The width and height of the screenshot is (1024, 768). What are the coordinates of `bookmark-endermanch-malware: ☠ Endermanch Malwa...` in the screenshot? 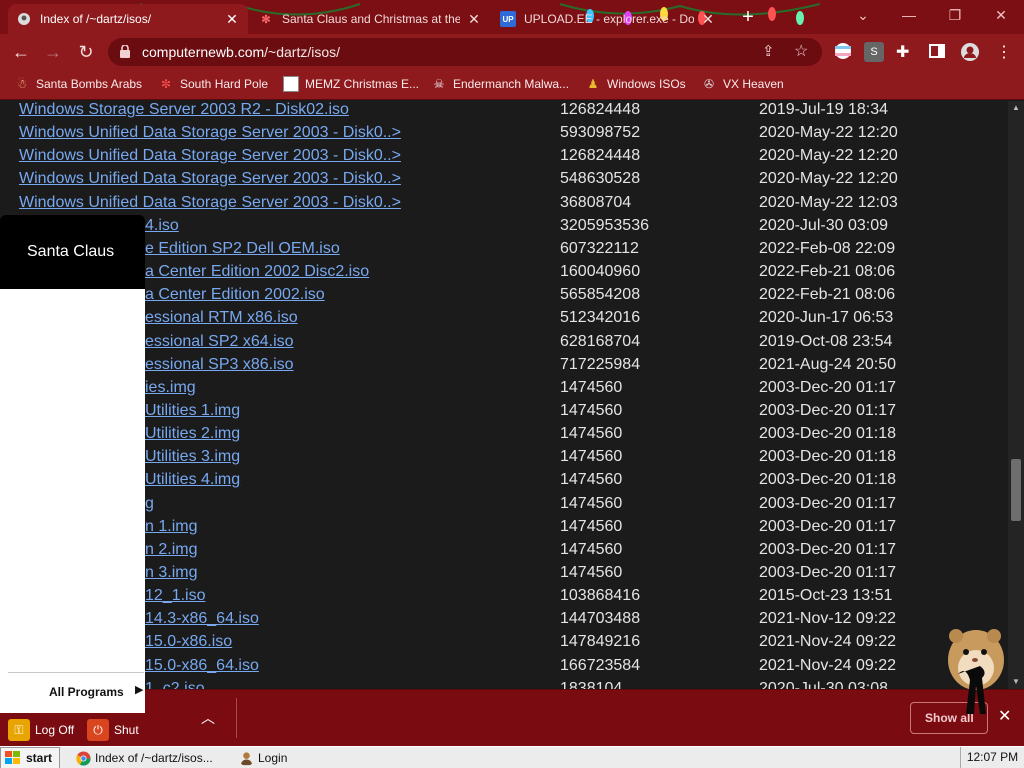 It's located at (500, 84).